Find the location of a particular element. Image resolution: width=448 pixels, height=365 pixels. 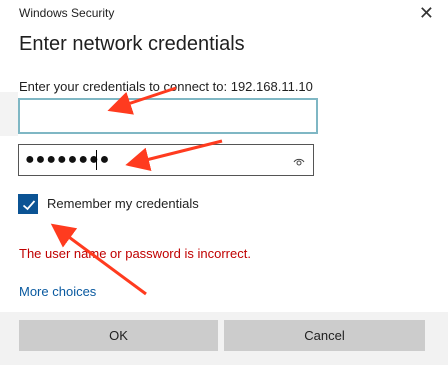

remember-label: Remember my credentials is located at coordinates (123, 203).